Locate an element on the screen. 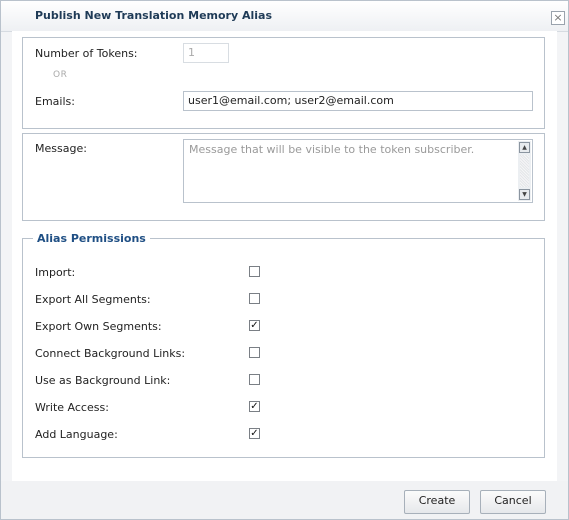 The image size is (569, 520). or-label: OR is located at coordinates (60, 75).